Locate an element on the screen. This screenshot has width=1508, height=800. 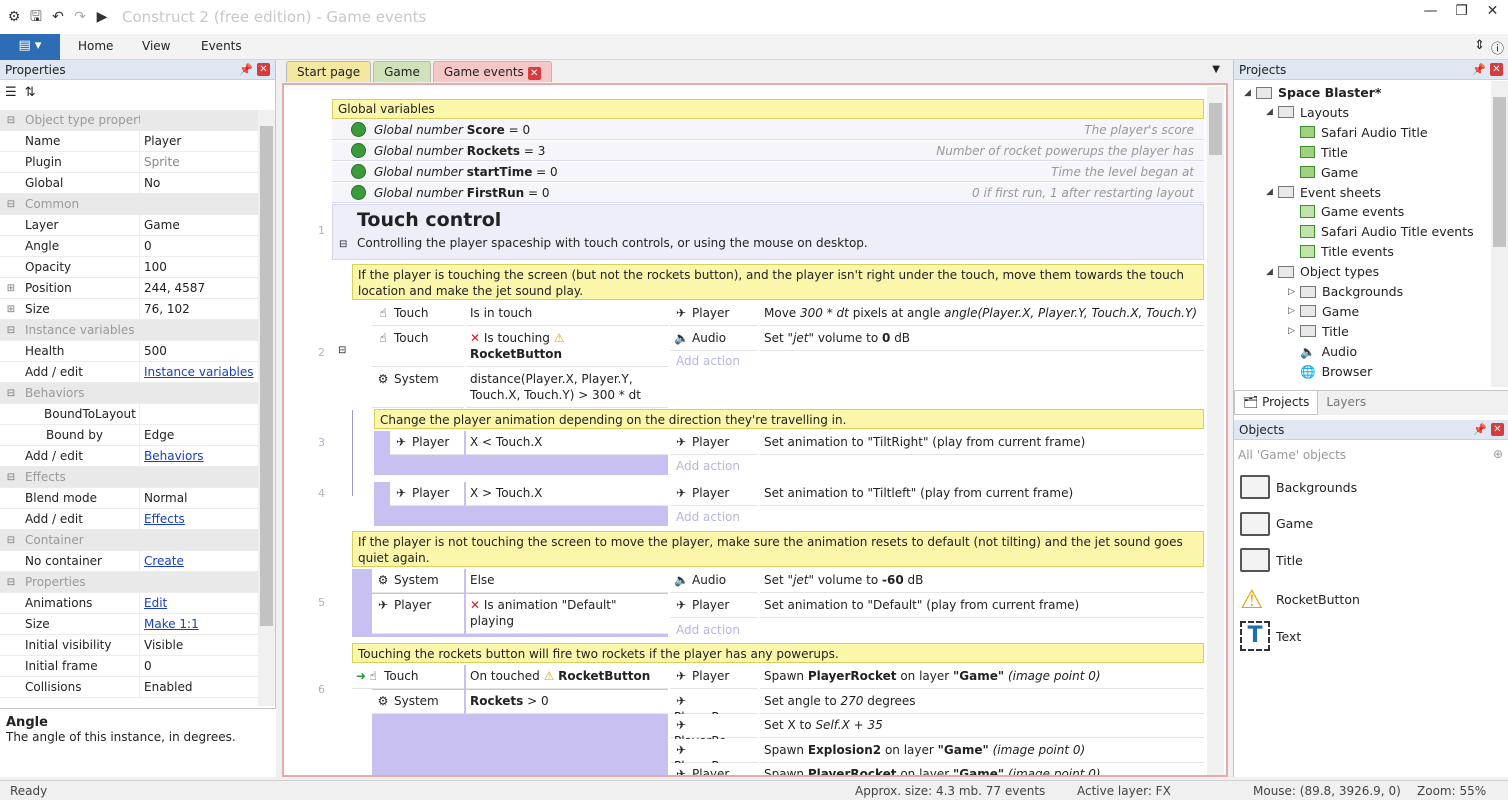
close-window-icon: ✕ is located at coordinates (1492, 12).